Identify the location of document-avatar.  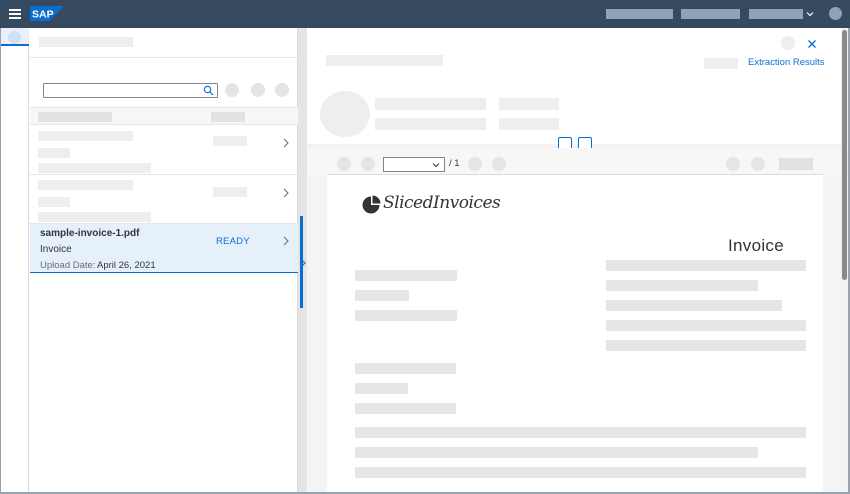
(345, 114).